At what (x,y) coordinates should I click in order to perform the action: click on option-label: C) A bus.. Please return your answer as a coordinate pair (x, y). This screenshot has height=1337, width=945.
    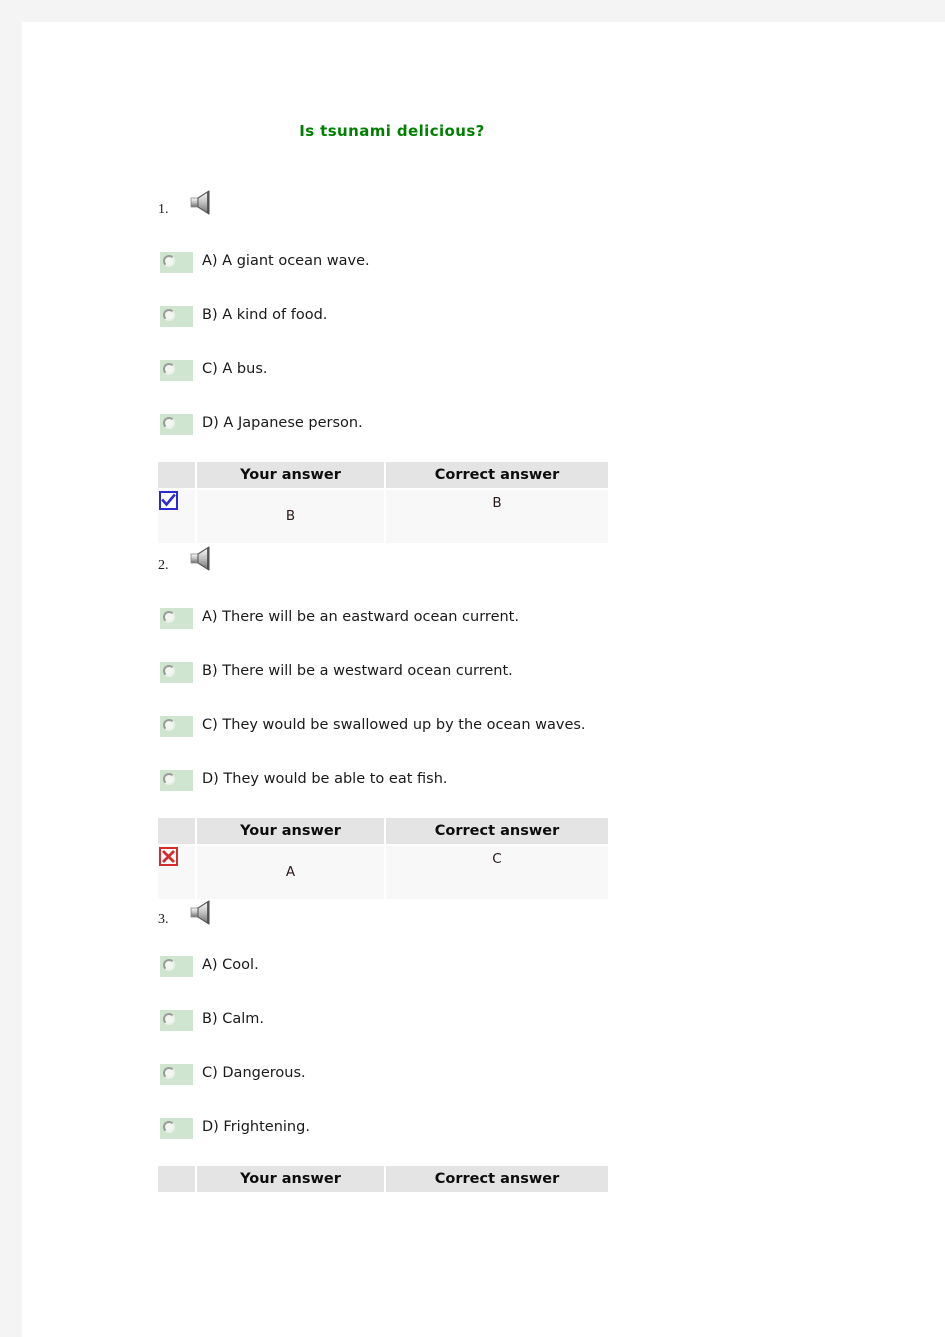
    Looking at the image, I should click on (235, 369).